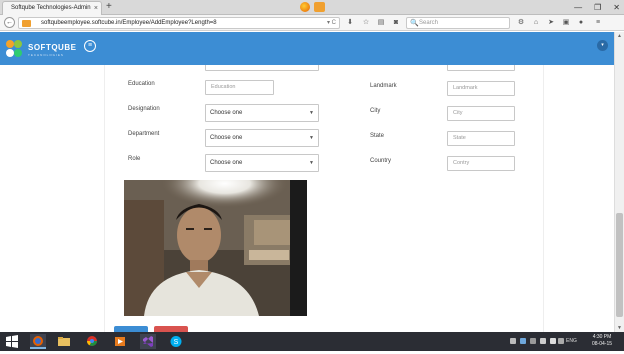  What do you see at coordinates (458, 23) in the screenshot?
I see `search-bar: 🔍 Search` at bounding box center [458, 23].